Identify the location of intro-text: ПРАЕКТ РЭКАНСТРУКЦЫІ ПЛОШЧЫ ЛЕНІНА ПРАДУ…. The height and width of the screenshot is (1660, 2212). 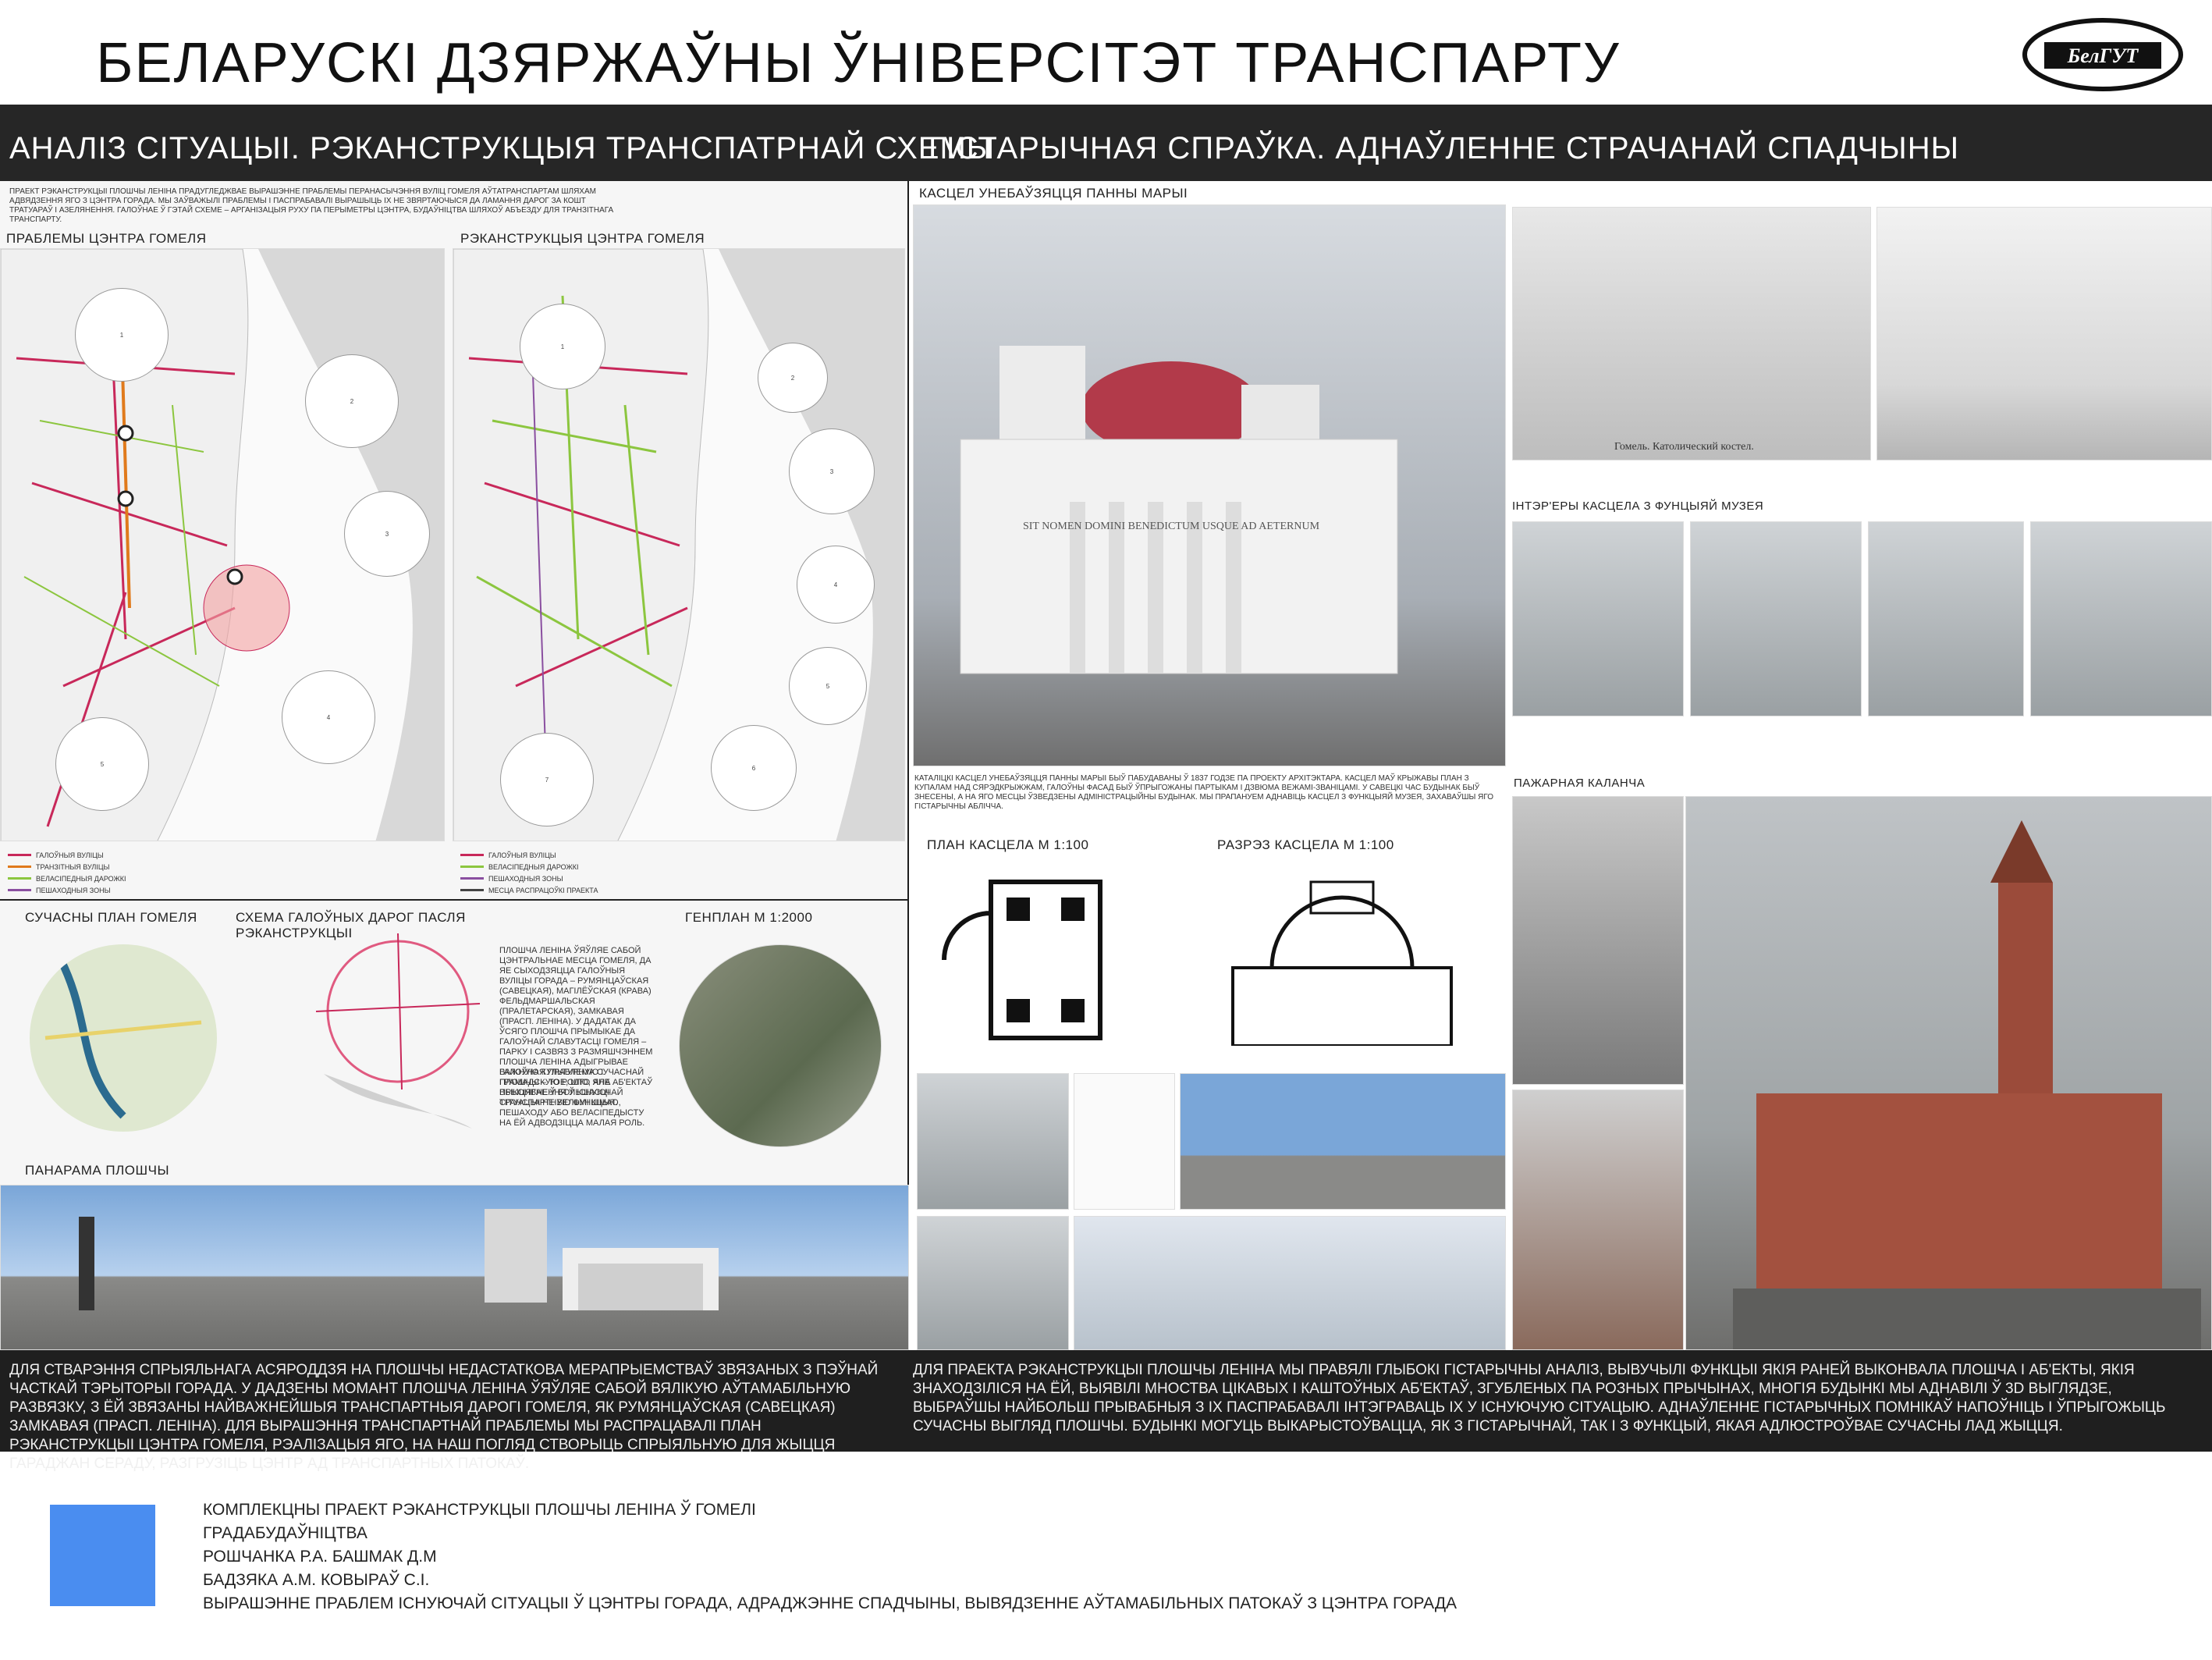
(311, 205).